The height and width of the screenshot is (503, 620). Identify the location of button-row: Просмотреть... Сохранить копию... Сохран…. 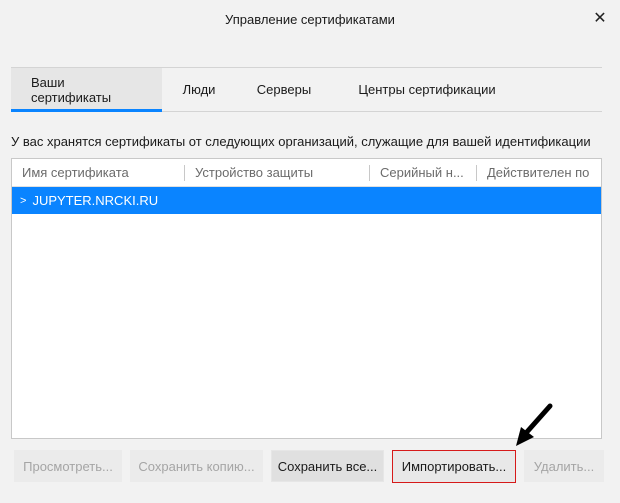
(310, 466).